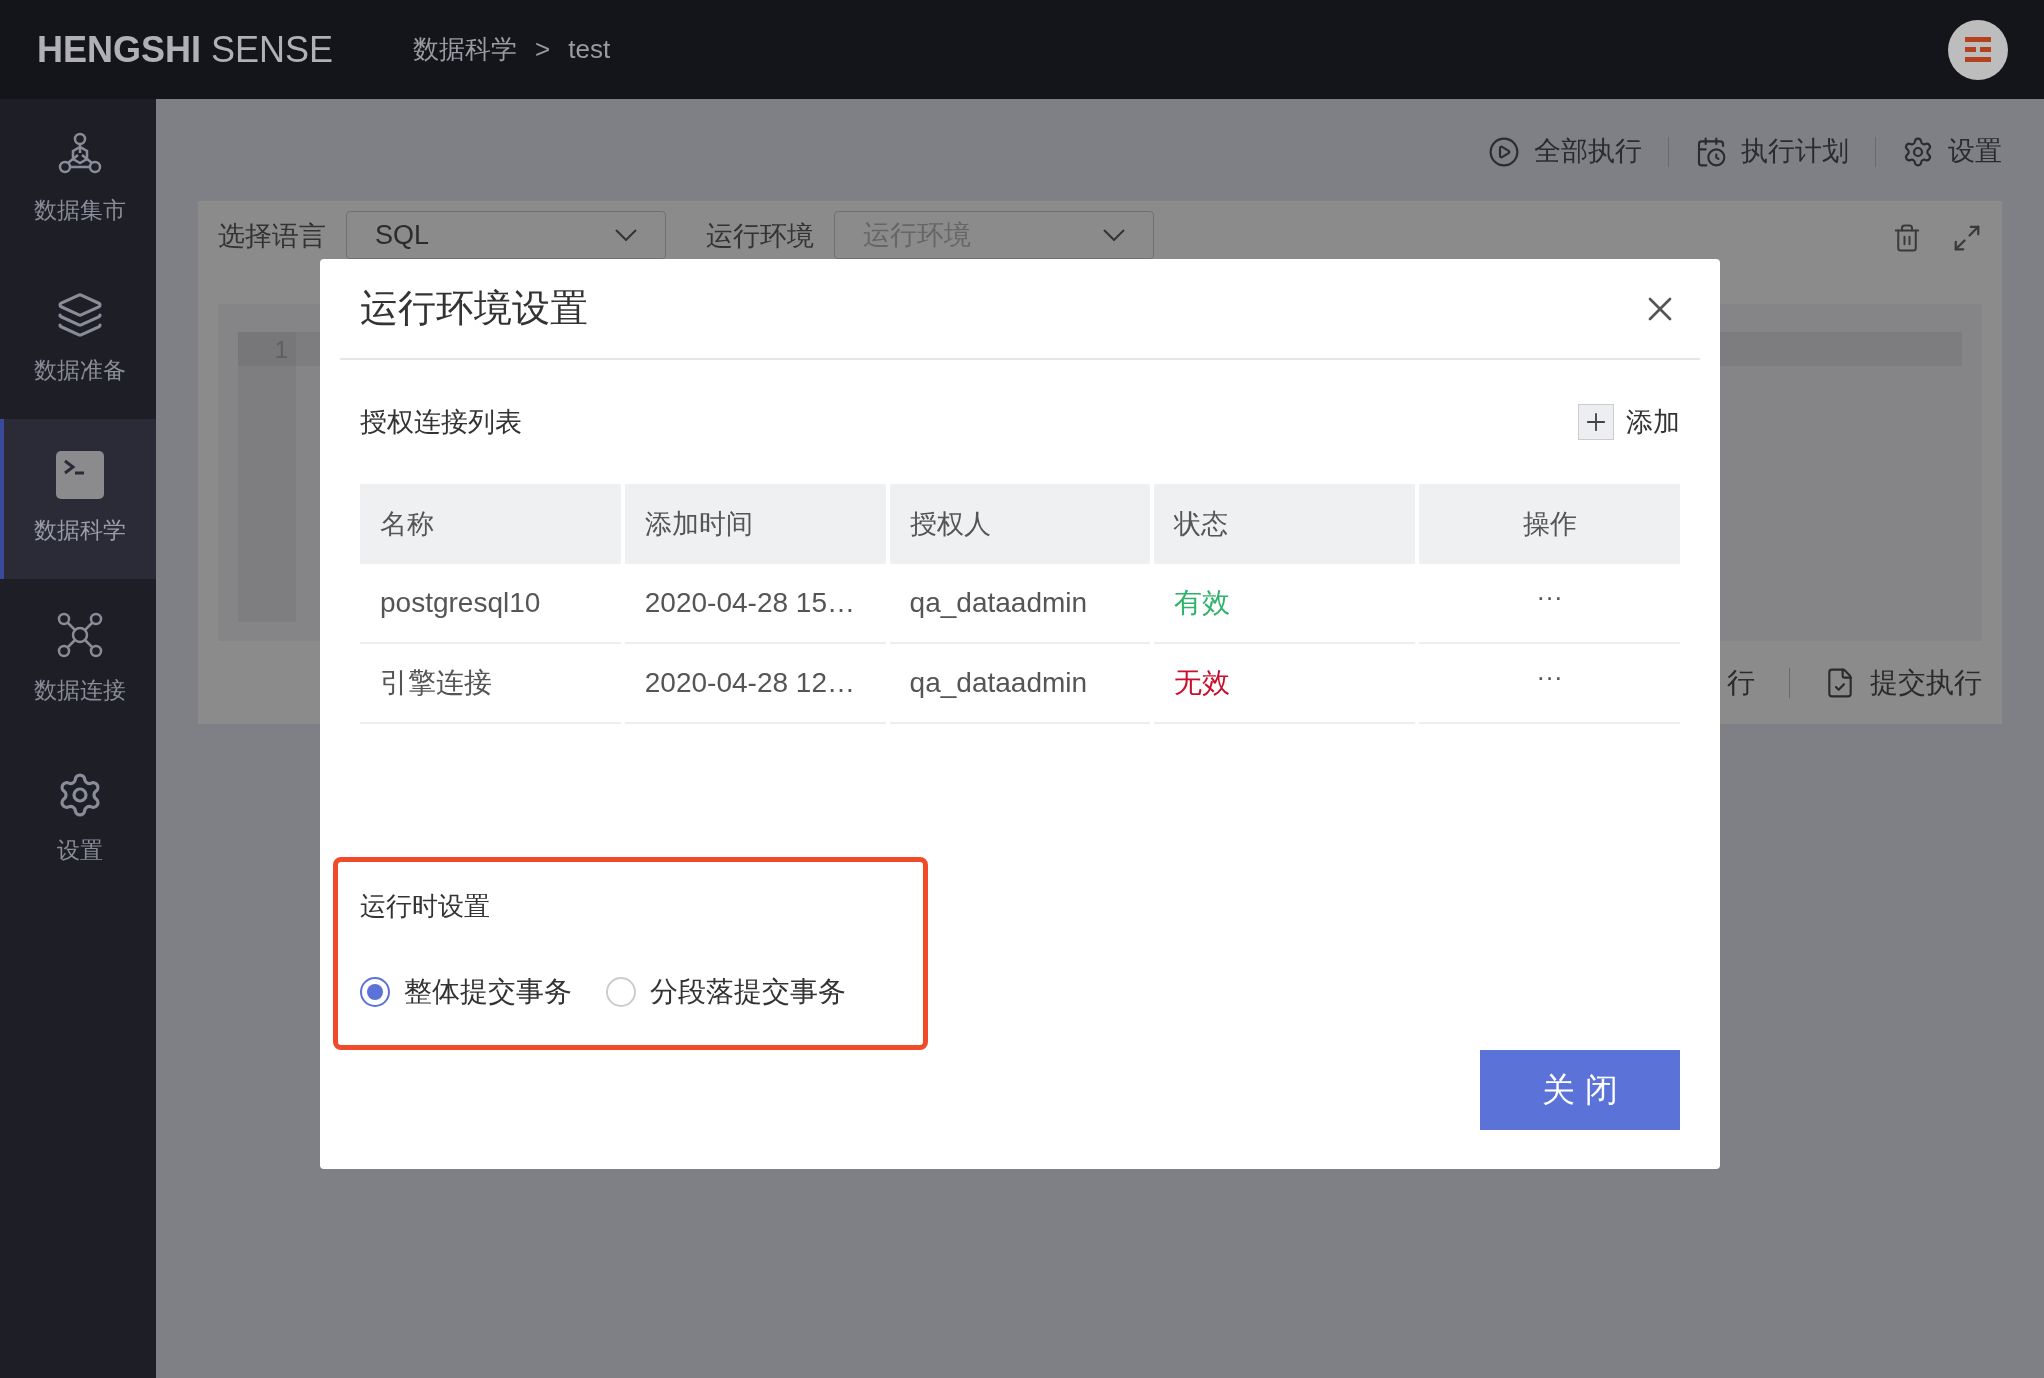 This screenshot has height=1378, width=2044. I want to click on submit-button: 提交执行, so click(1903, 682).